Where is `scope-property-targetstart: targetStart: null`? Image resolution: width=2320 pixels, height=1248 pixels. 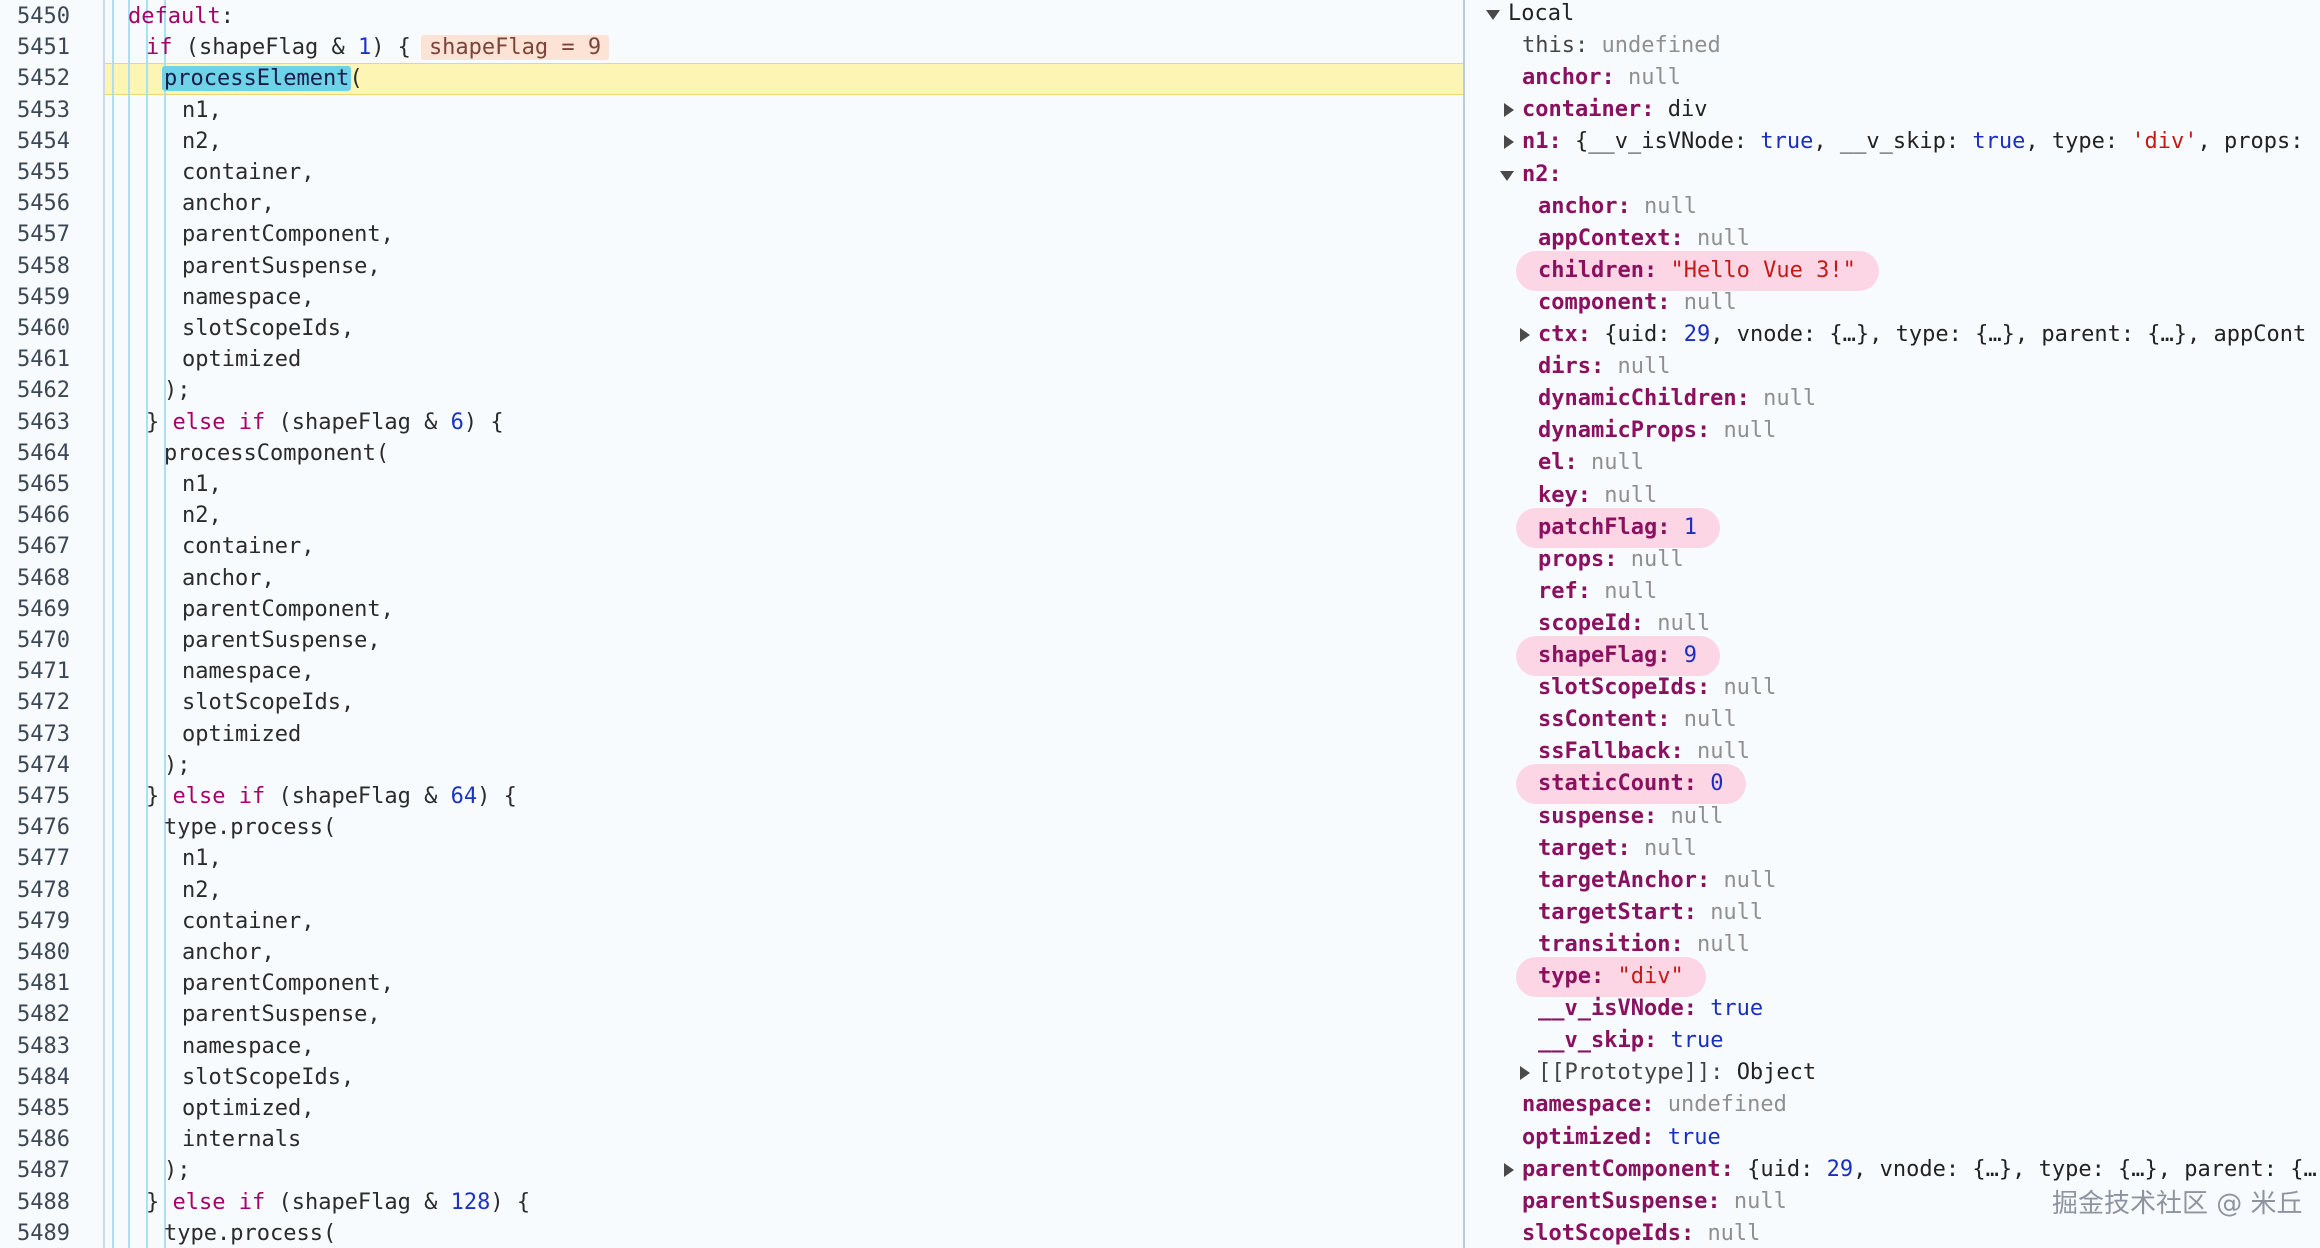
scope-property-targetstart: targetStart: null is located at coordinates (1650, 913).